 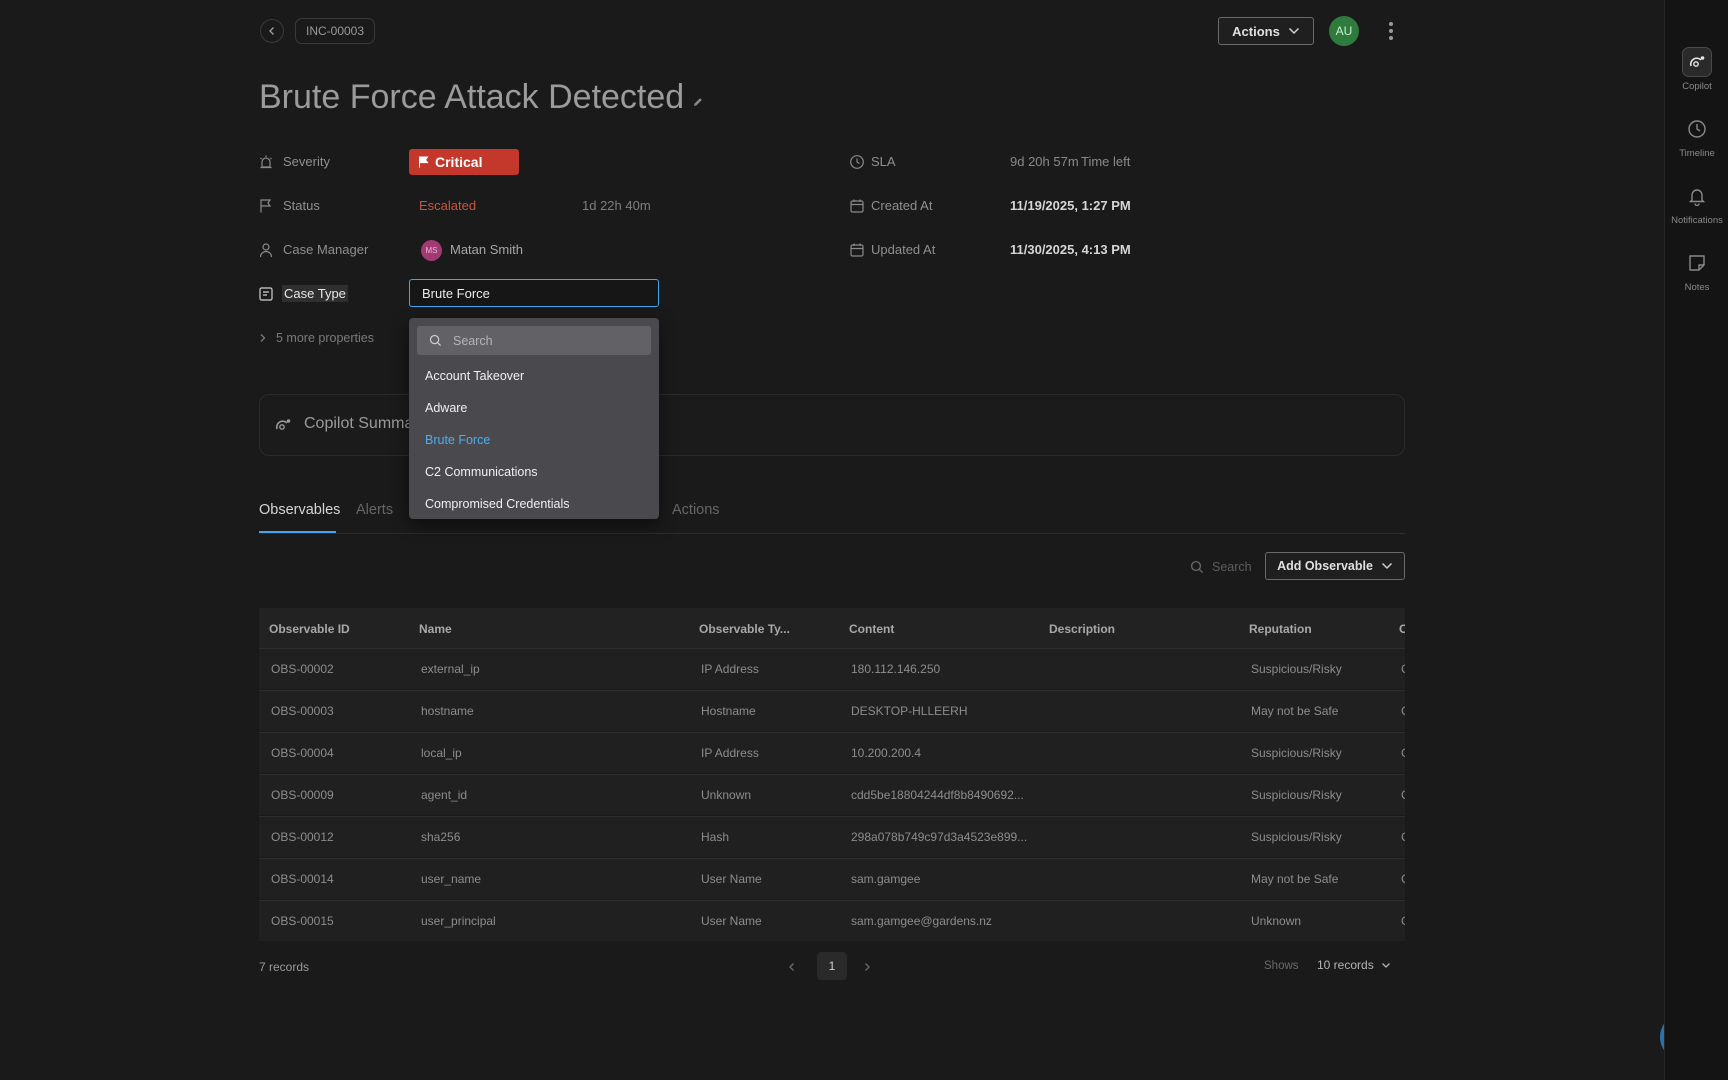 What do you see at coordinates (1402, 629) in the screenshot?
I see `column-header: C` at bounding box center [1402, 629].